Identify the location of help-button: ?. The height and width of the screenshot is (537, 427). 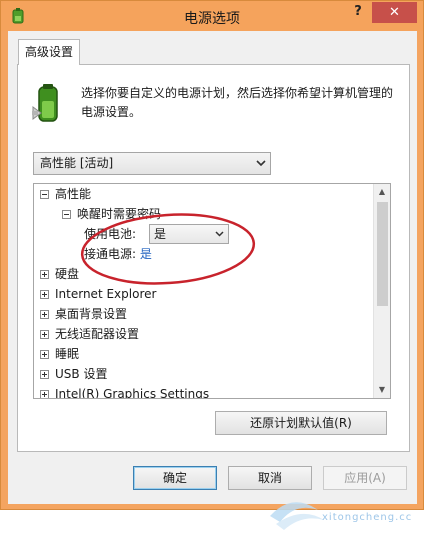
(358, 14).